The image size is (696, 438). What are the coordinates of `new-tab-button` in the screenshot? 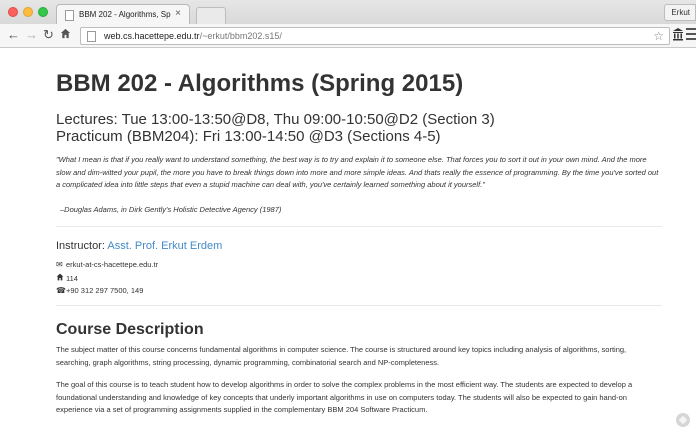 It's located at (211, 15).